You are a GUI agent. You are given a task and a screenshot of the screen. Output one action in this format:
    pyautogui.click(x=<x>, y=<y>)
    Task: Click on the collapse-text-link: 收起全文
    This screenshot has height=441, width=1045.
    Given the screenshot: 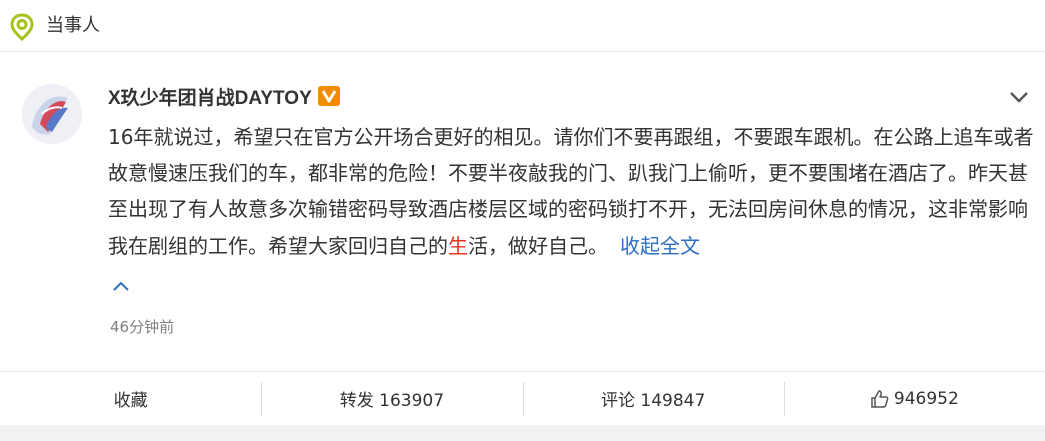 What is the action you would take?
    pyautogui.click(x=660, y=246)
    